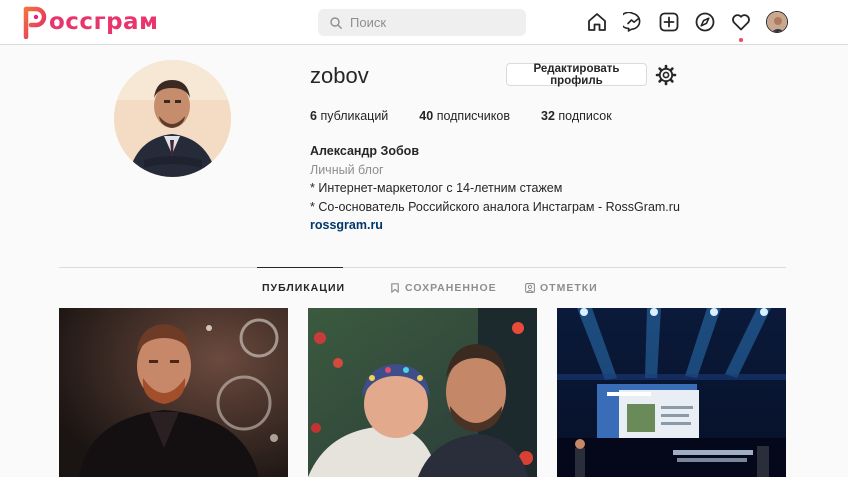 The height and width of the screenshot is (477, 848). I want to click on edit-profile-button: Редактировать профиль, so click(576, 75).